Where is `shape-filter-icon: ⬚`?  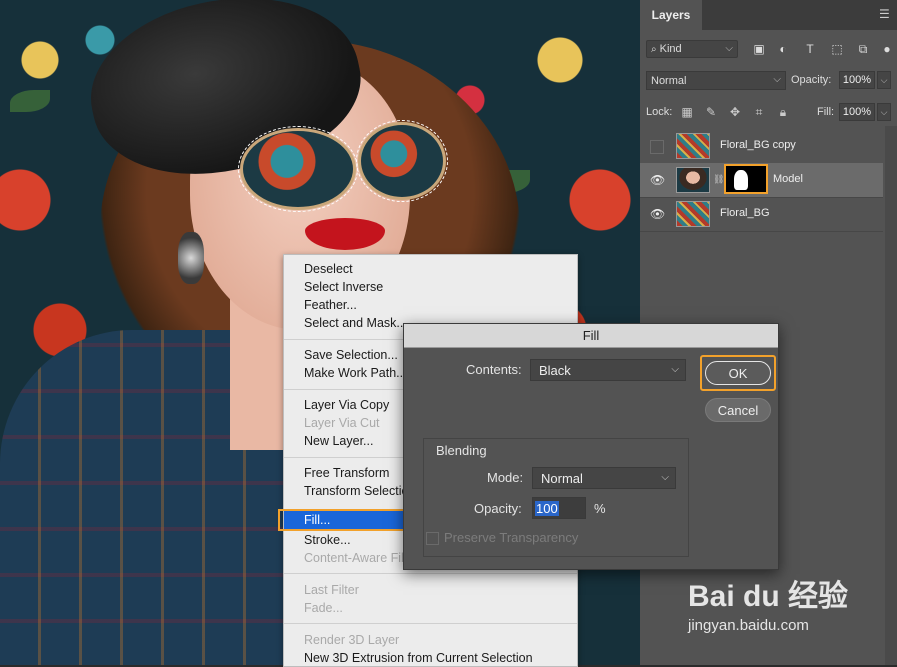 shape-filter-icon: ⬚ is located at coordinates (837, 49).